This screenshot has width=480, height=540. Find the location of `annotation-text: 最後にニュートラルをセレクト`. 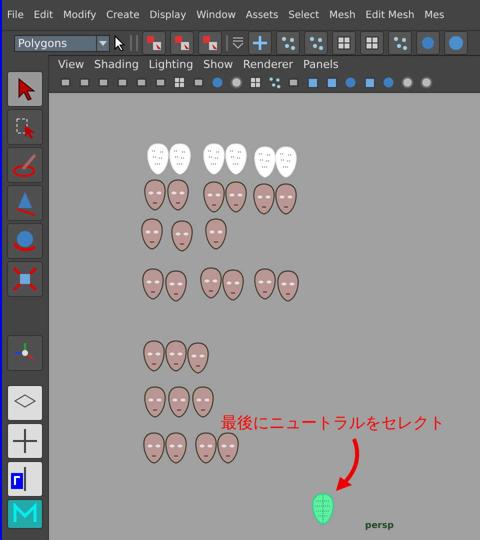

annotation-text: 最後にニュートラルをセレクト is located at coordinates (333, 423).